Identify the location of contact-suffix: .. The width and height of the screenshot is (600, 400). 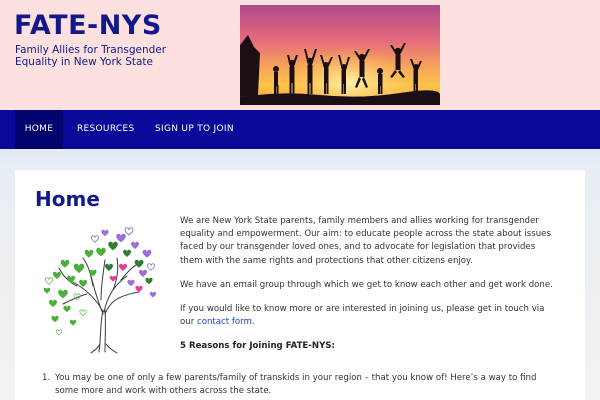
(253, 322).